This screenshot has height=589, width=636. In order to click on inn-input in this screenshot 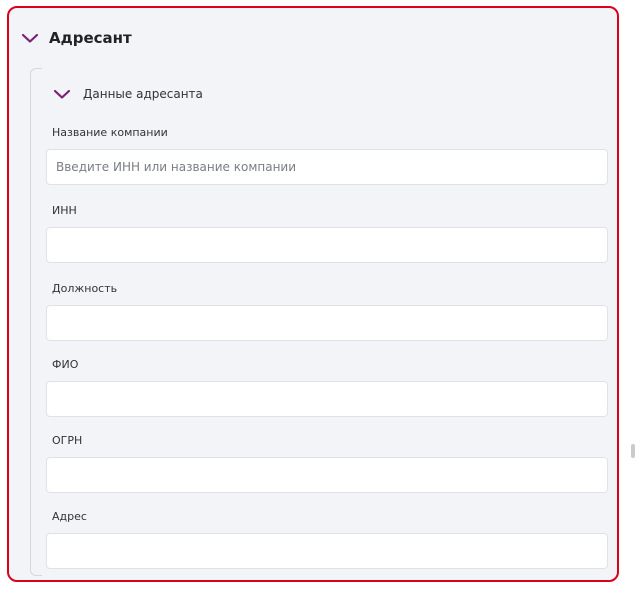, I will do `click(327, 245)`.